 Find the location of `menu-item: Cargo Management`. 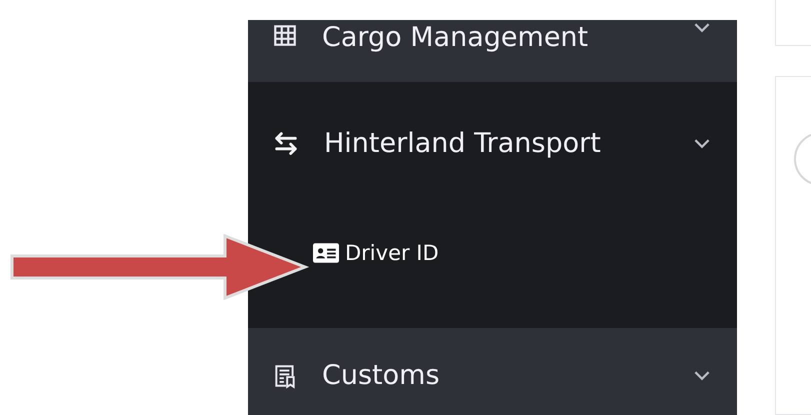

menu-item: Cargo Management is located at coordinates (492, 51).